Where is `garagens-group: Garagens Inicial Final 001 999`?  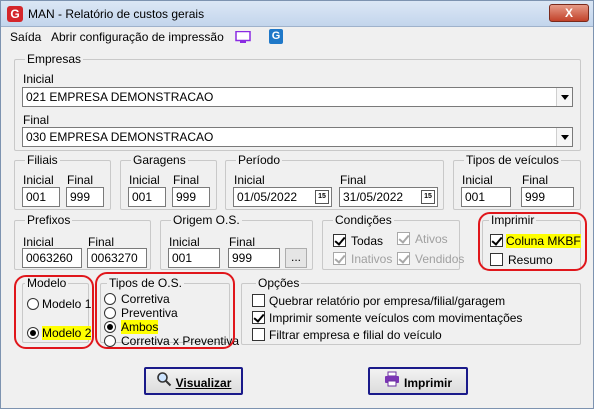
garagens-group: Garagens Inicial Final 001 999 is located at coordinates (168, 181).